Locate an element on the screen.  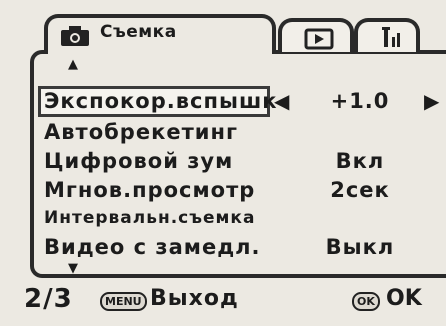
tab-setup is located at coordinates (387, 35).